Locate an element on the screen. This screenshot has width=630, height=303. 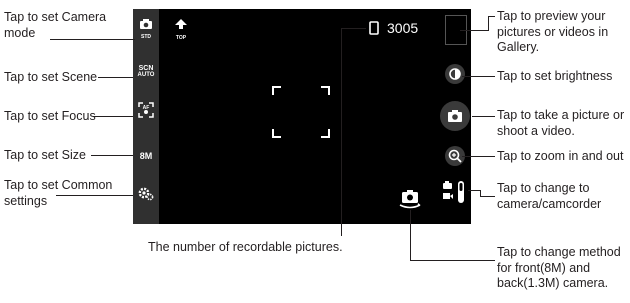
callout-common-settings: Tap to set Common settings is located at coordinates (58, 193).